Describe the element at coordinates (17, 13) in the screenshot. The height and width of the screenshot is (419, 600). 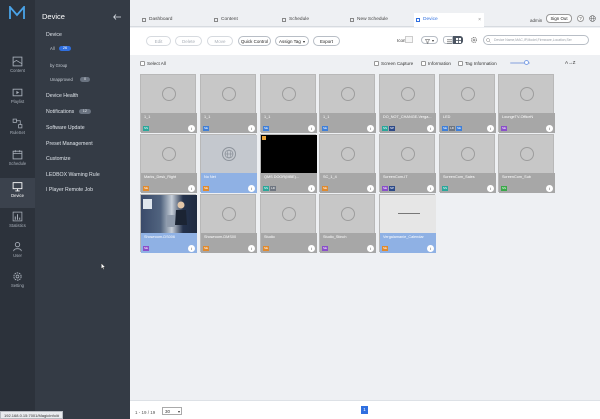
I see `app-logo-icon` at that location.